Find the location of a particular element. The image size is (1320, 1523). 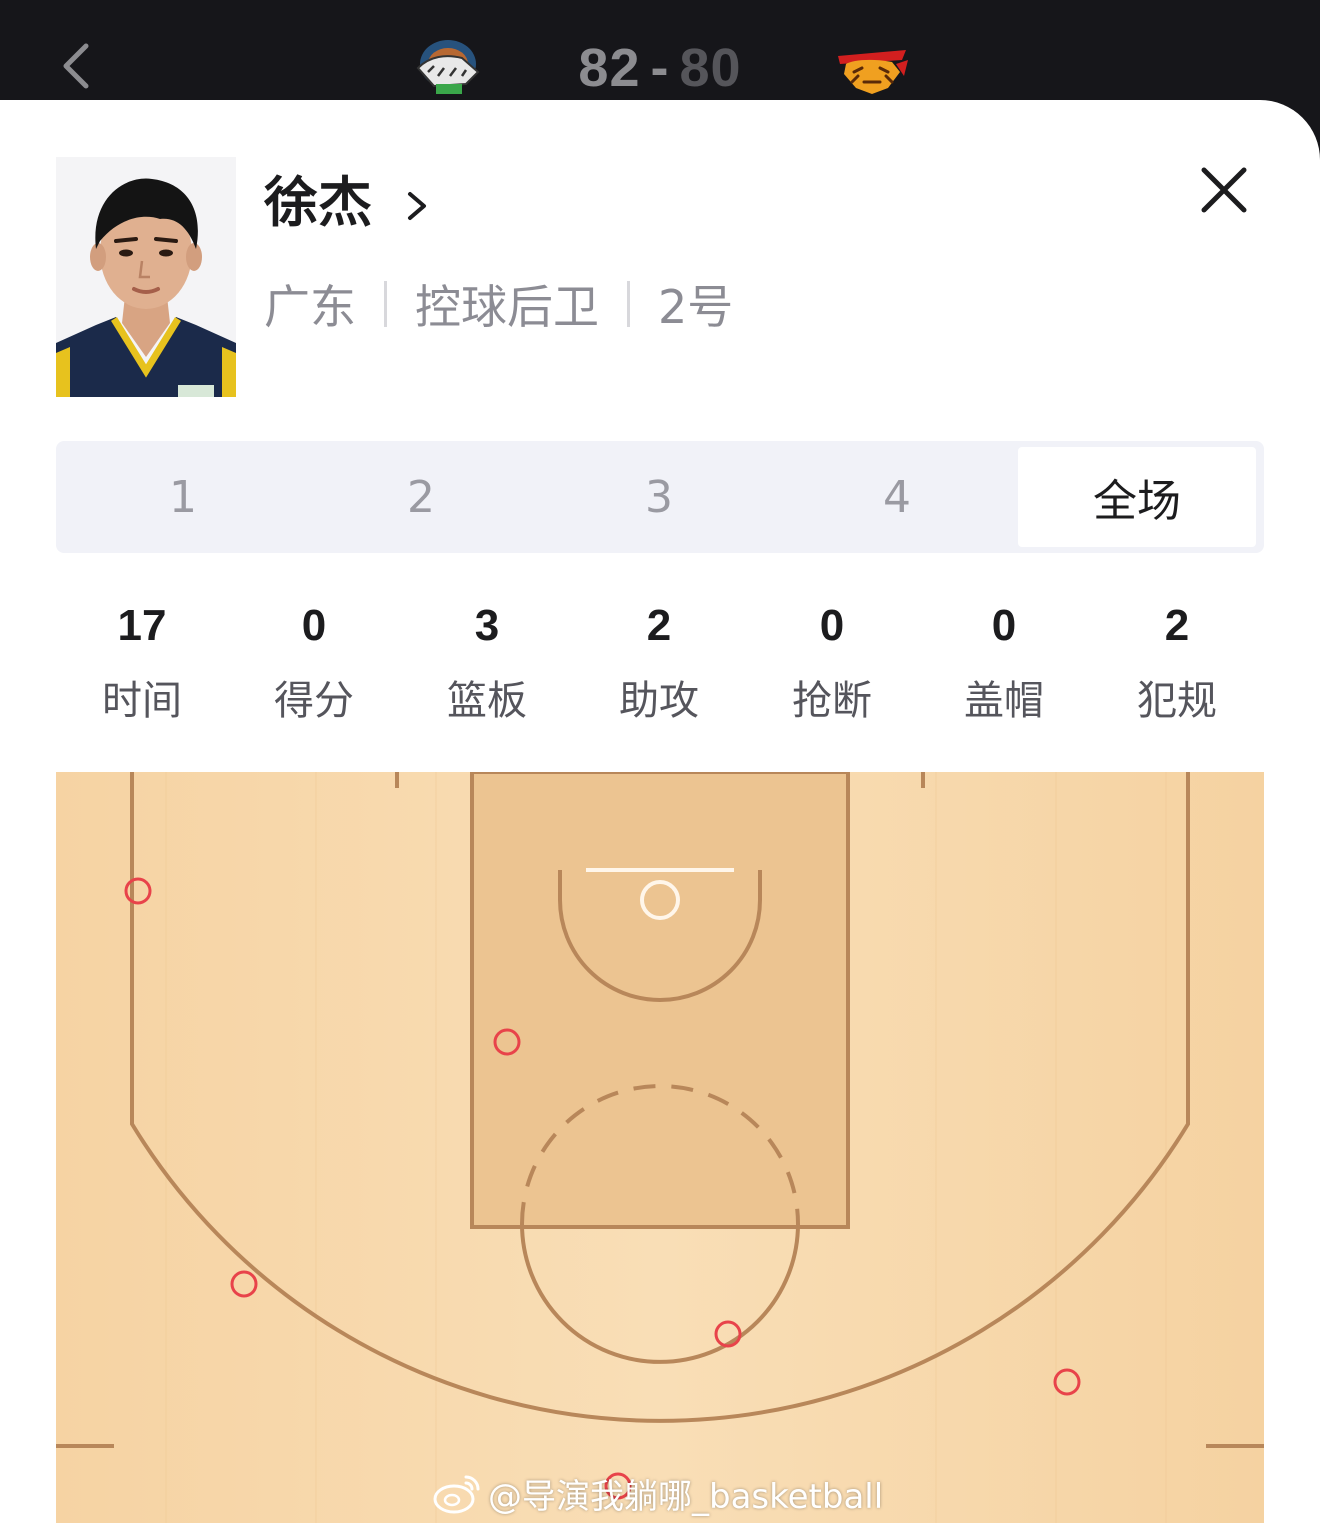

stat-steals: 0 抢断 is located at coordinates (832, 663).